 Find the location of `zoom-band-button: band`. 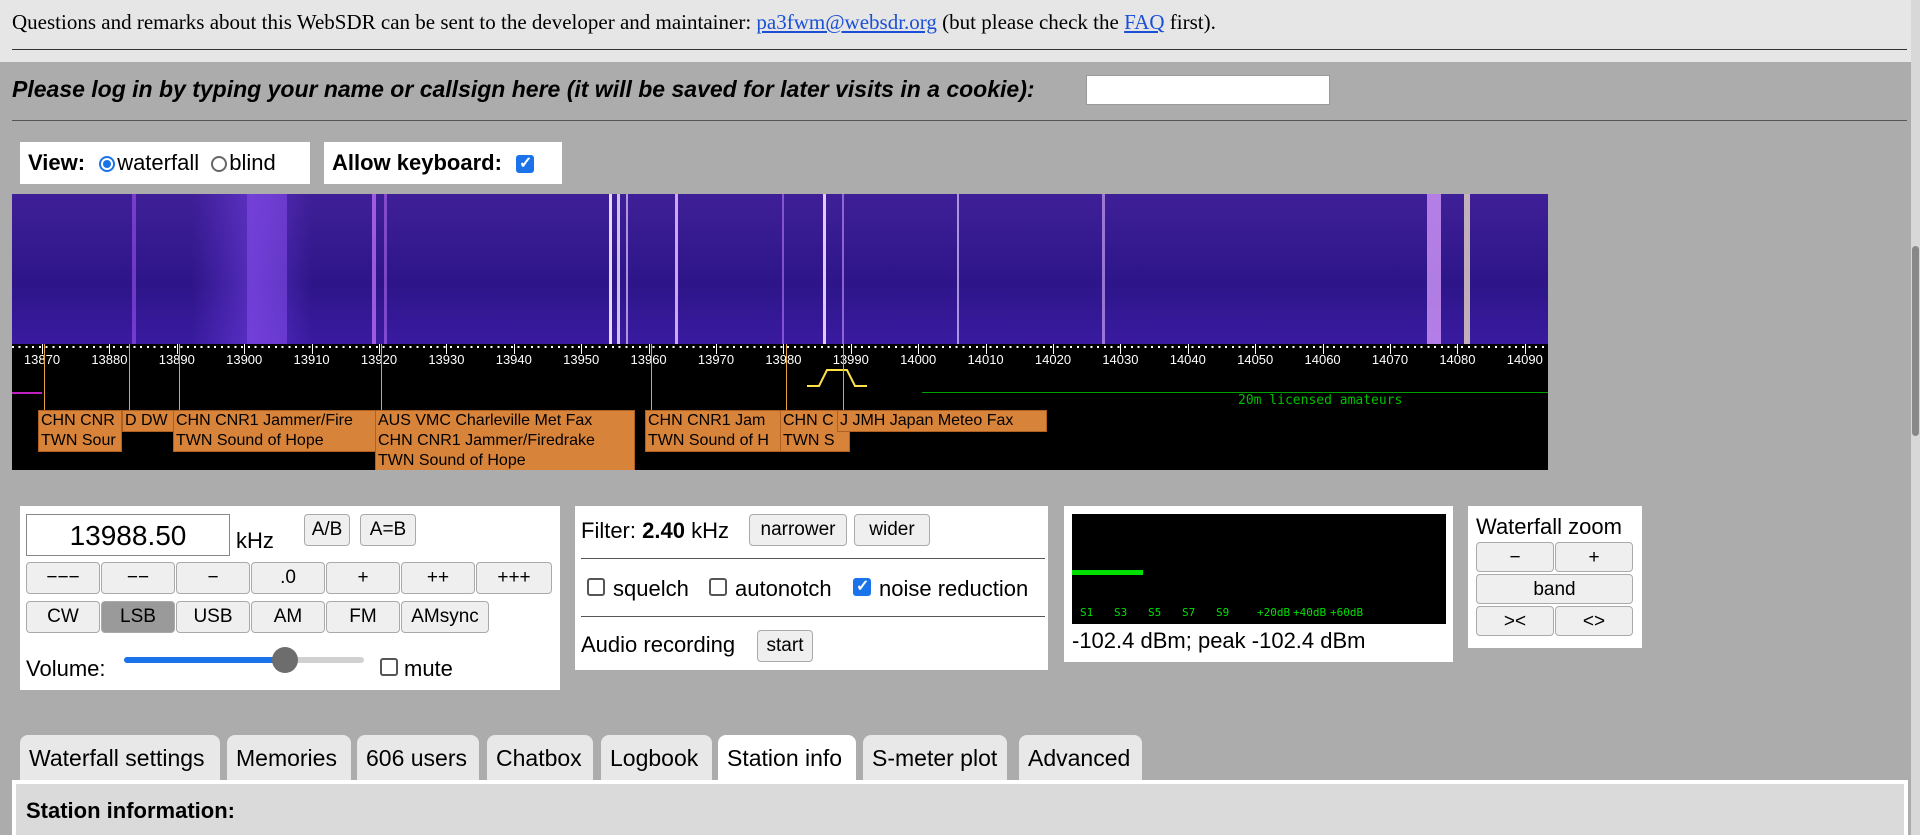

zoom-band-button: band is located at coordinates (1554, 589).